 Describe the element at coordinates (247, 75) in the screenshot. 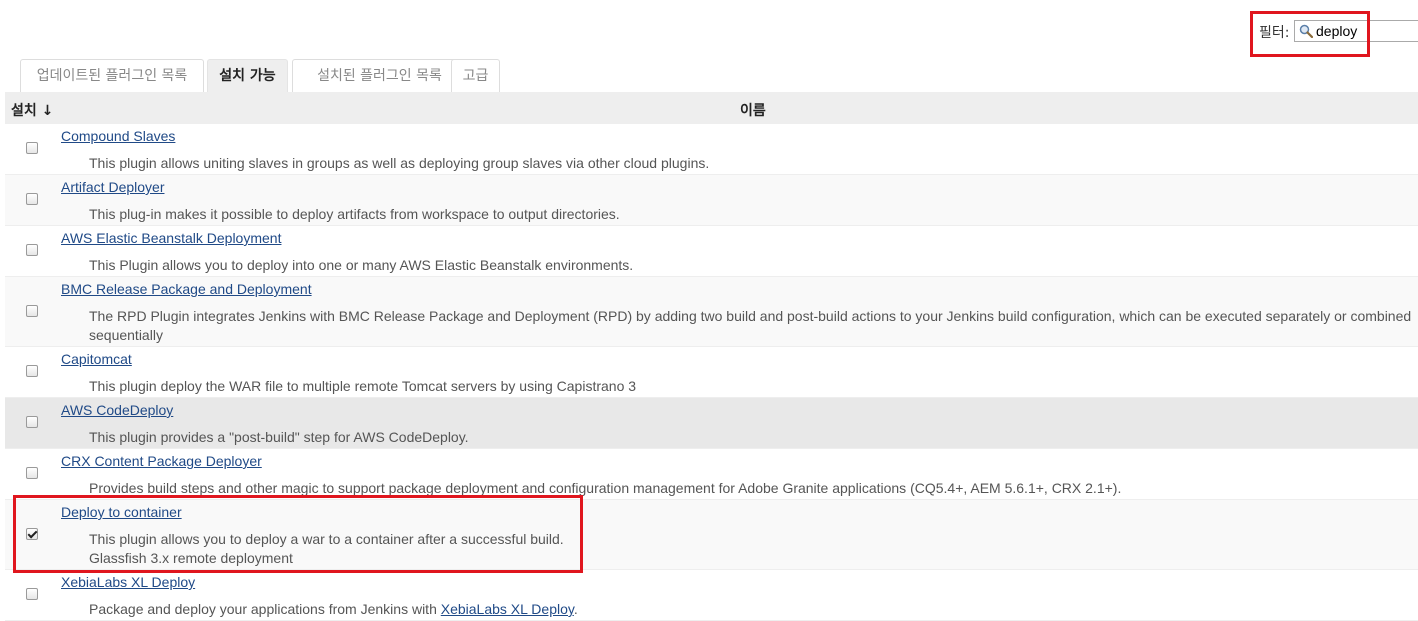

I see `tab-available: 설치 가능` at that location.